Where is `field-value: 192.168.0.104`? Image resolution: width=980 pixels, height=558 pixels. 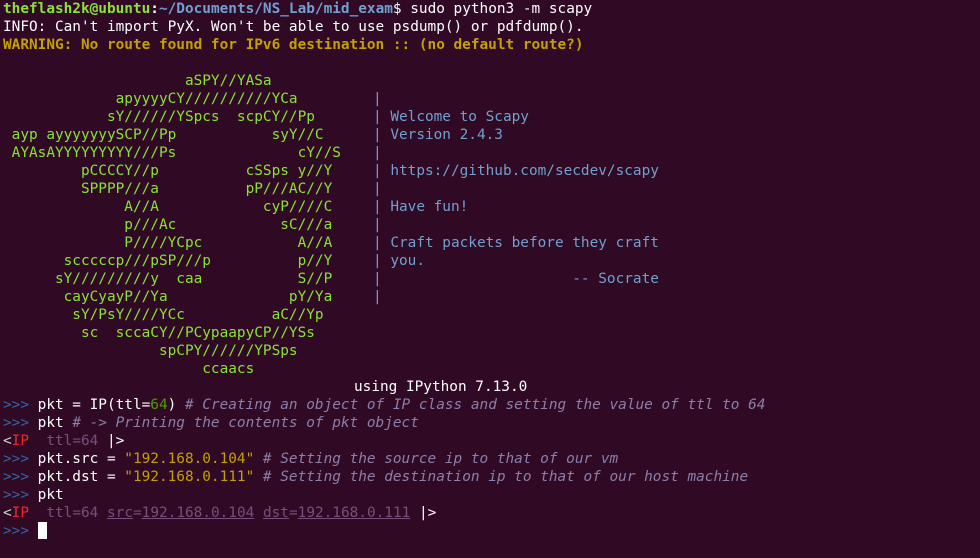
field-value: 192.168.0.104 is located at coordinates (198, 513).